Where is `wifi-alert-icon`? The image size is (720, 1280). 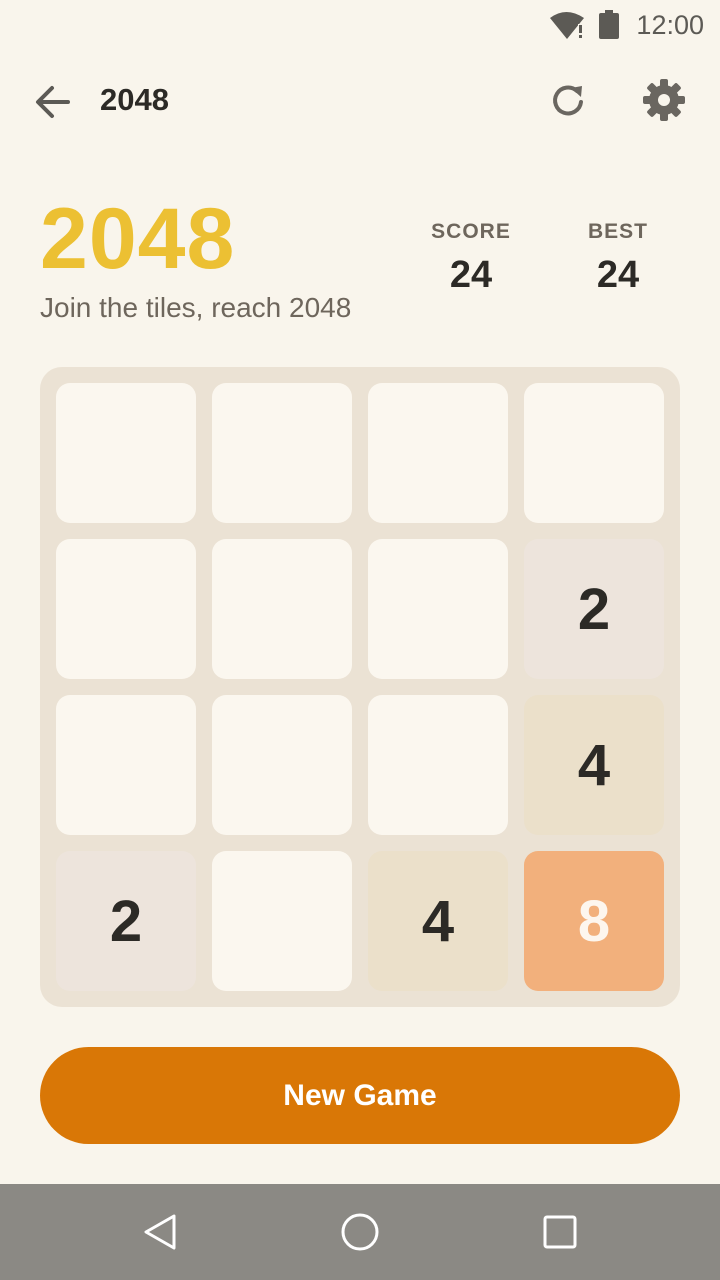 wifi-alert-icon is located at coordinates (567, 25).